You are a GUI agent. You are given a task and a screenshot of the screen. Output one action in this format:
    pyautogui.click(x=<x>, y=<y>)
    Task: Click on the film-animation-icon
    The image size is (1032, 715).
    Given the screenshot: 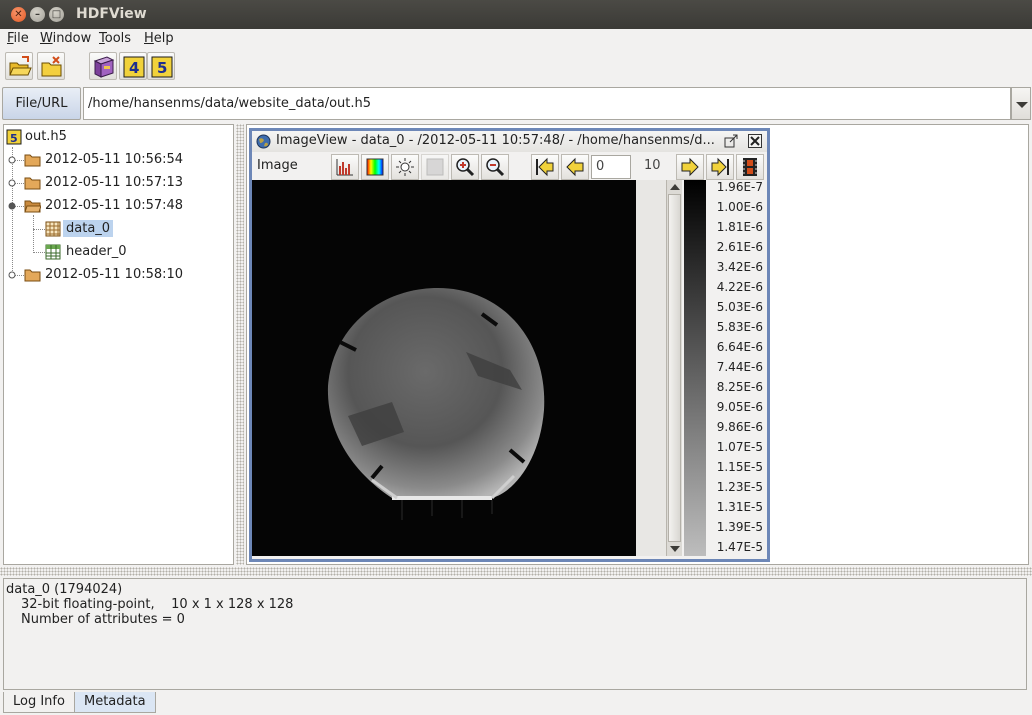 What is the action you would take?
    pyautogui.click(x=750, y=167)
    